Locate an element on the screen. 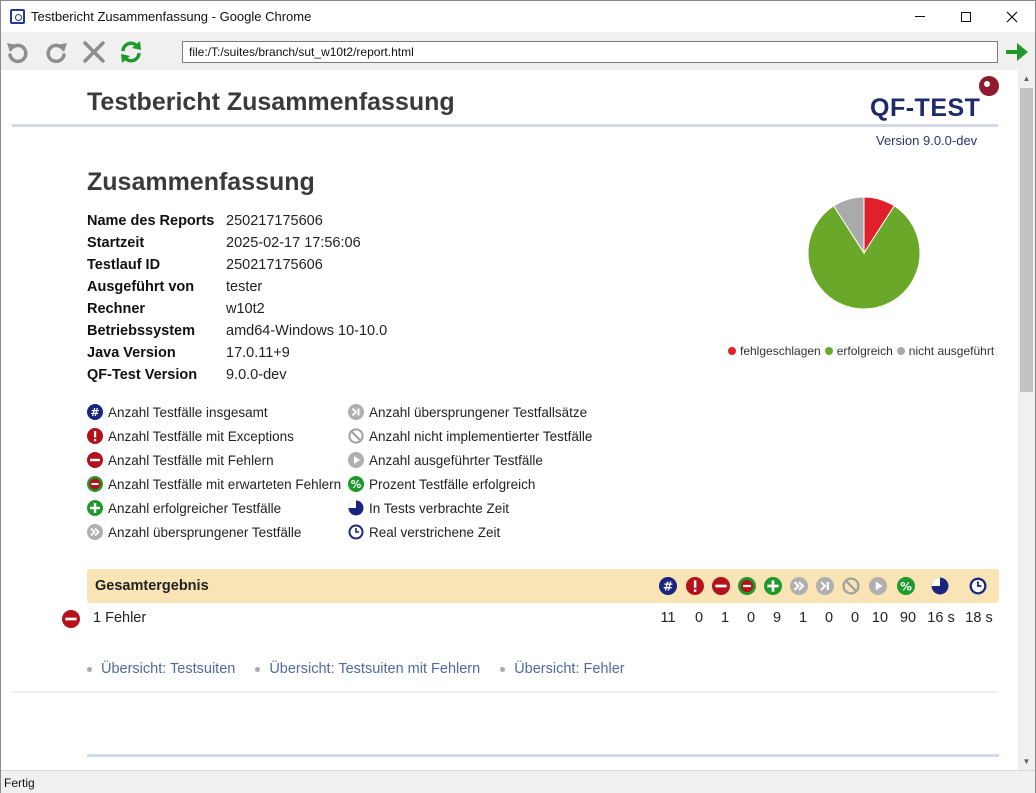 Image resolution: width=1036 pixels, height=793 pixels. maximize-button is located at coordinates (966, 16).